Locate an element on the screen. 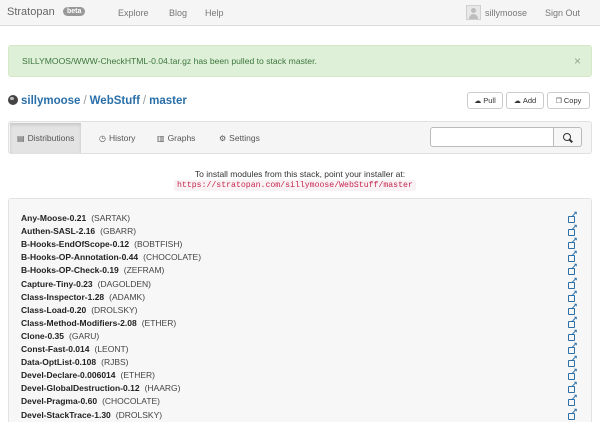 This screenshot has width=600, height=422. tab-settings-label: Settings is located at coordinates (244, 138).